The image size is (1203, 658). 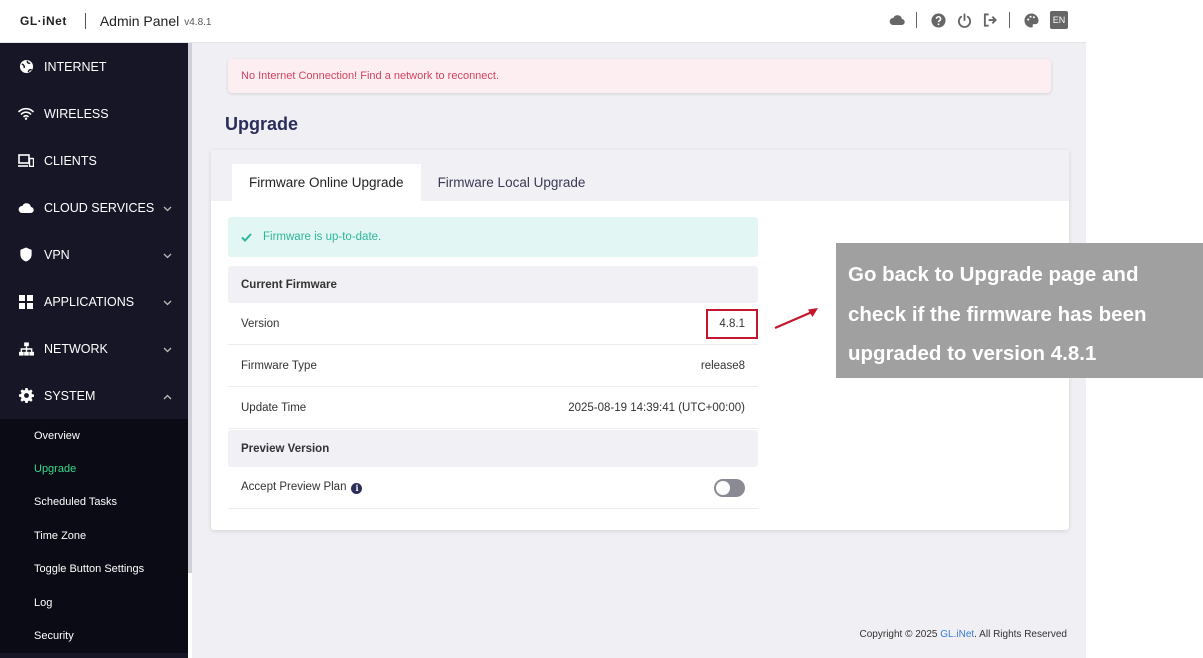 What do you see at coordinates (76, 348) in the screenshot?
I see `sidebar-item-label: NETWORK` at bounding box center [76, 348].